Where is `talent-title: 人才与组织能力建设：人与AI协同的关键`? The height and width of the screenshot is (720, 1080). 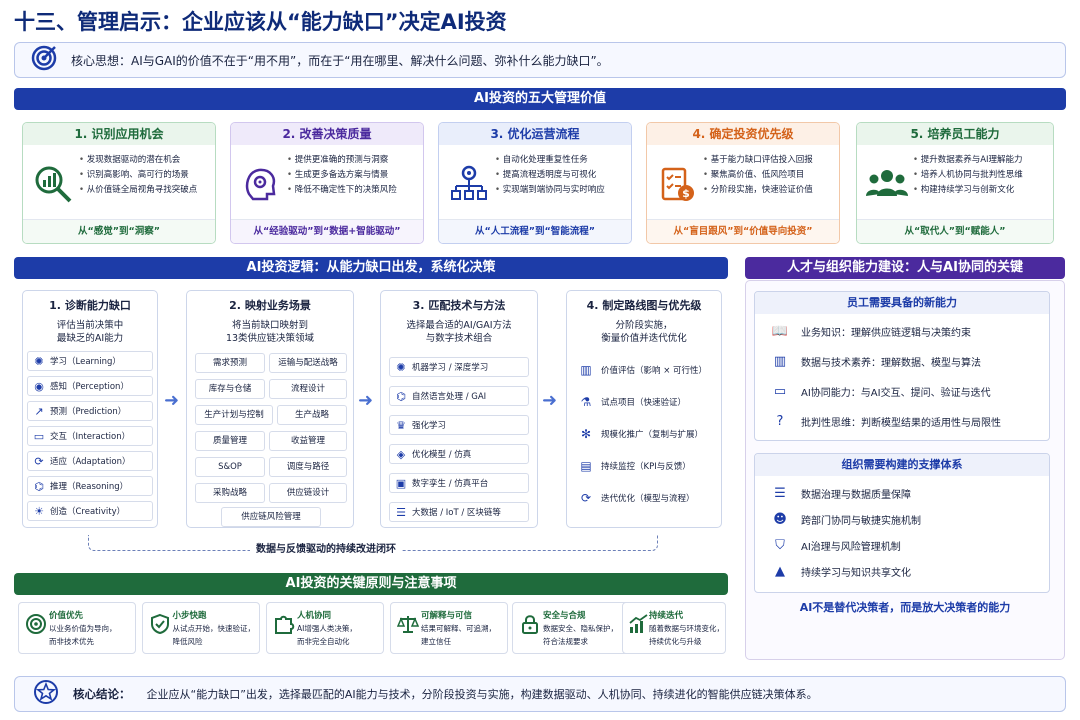 talent-title: 人才与组织能力建设：人与AI协同的关键 is located at coordinates (905, 268).